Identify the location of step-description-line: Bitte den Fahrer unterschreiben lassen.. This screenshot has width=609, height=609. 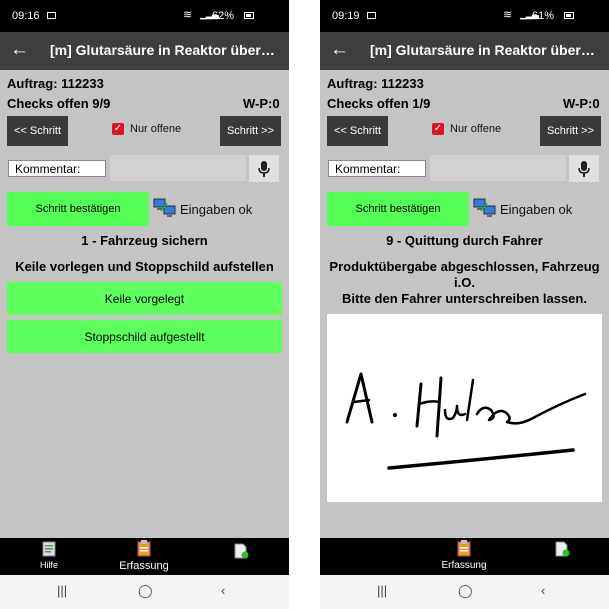
(464, 298).